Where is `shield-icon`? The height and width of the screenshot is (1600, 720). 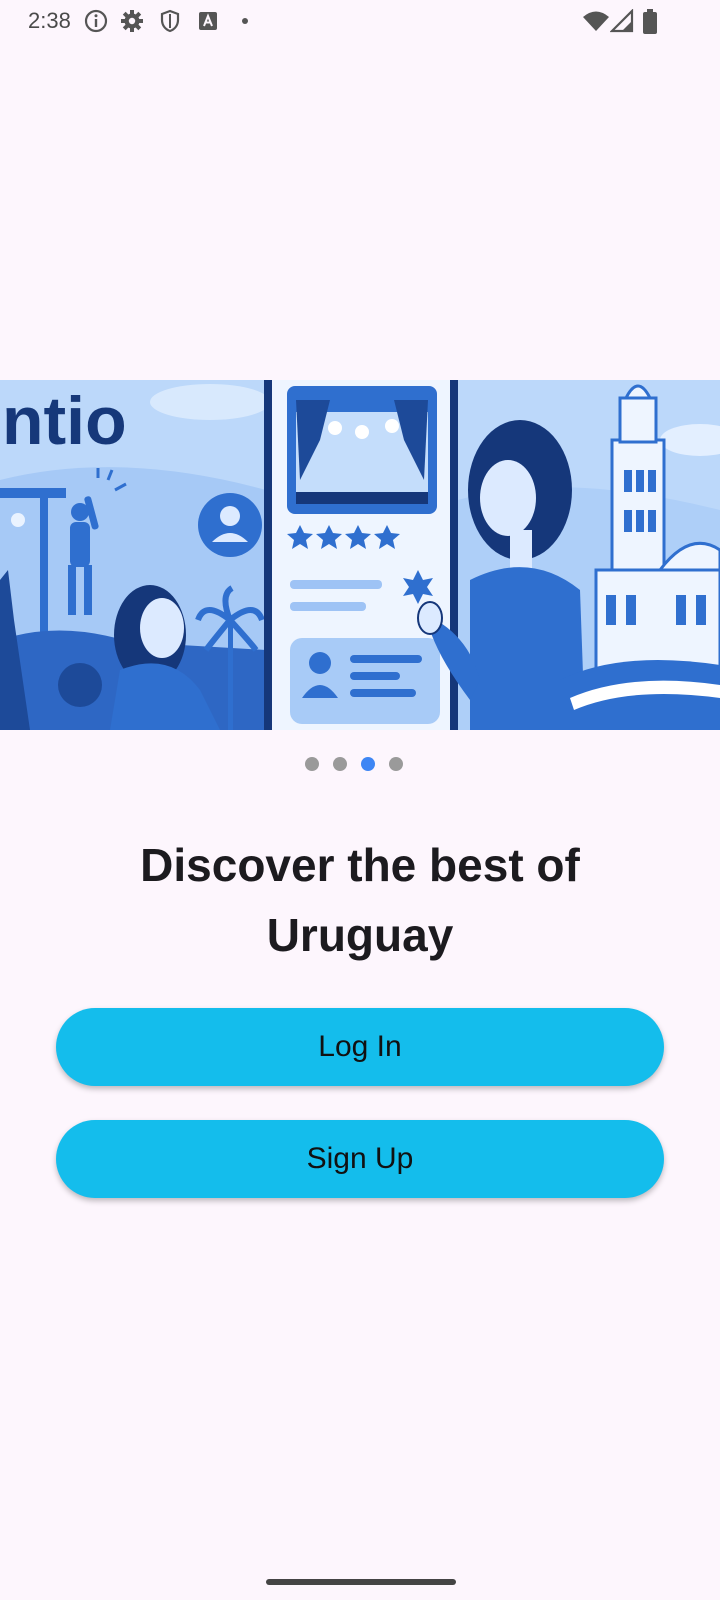 shield-icon is located at coordinates (170, 21).